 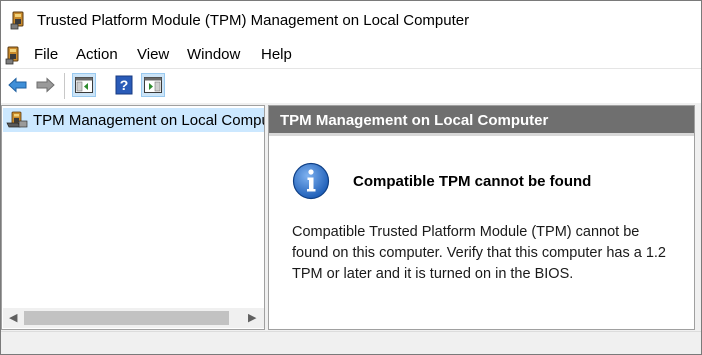 I want to click on details-header: TPM Management on Local Computer, so click(x=481, y=121).